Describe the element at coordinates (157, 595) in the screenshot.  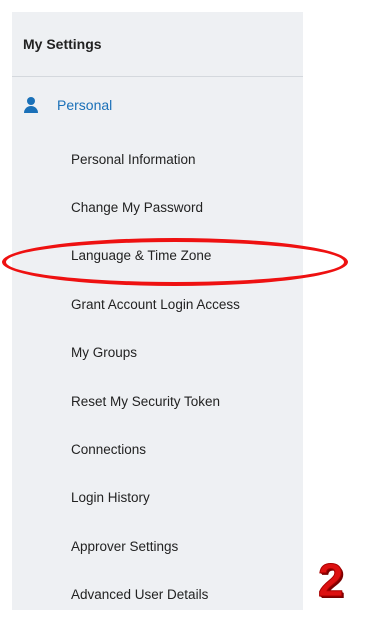
I see `nav-item-advanced-user-details: Advanced User Details` at that location.